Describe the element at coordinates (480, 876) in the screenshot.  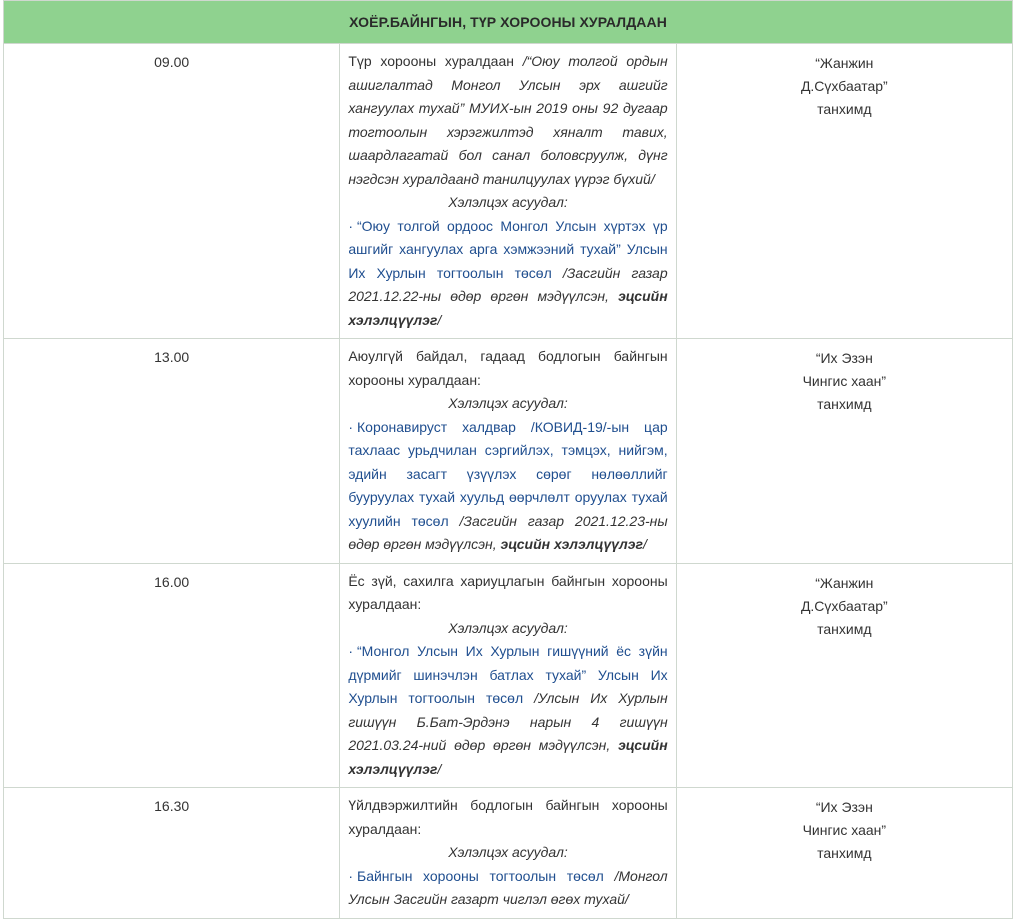
I see `agenda-item-link: Байнгын хорооны тогтоолын төсөл` at that location.